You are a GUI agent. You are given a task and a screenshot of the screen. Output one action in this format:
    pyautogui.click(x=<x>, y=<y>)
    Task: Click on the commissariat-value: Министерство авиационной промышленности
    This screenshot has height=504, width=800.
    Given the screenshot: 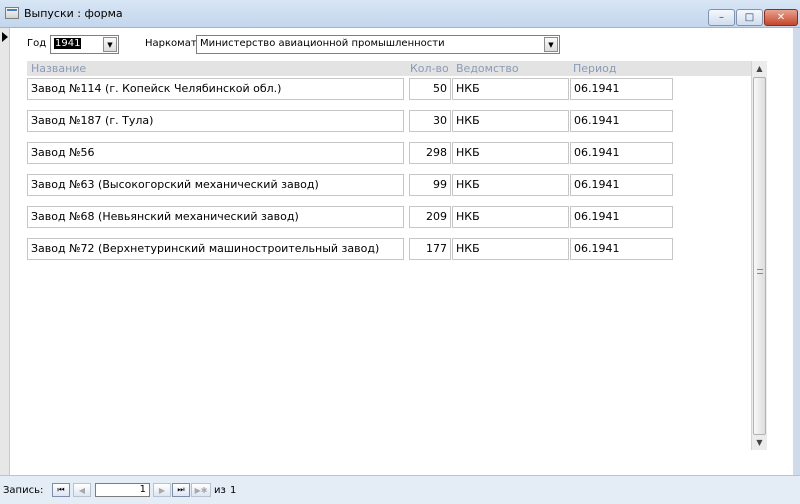 What is the action you would take?
    pyautogui.click(x=322, y=43)
    